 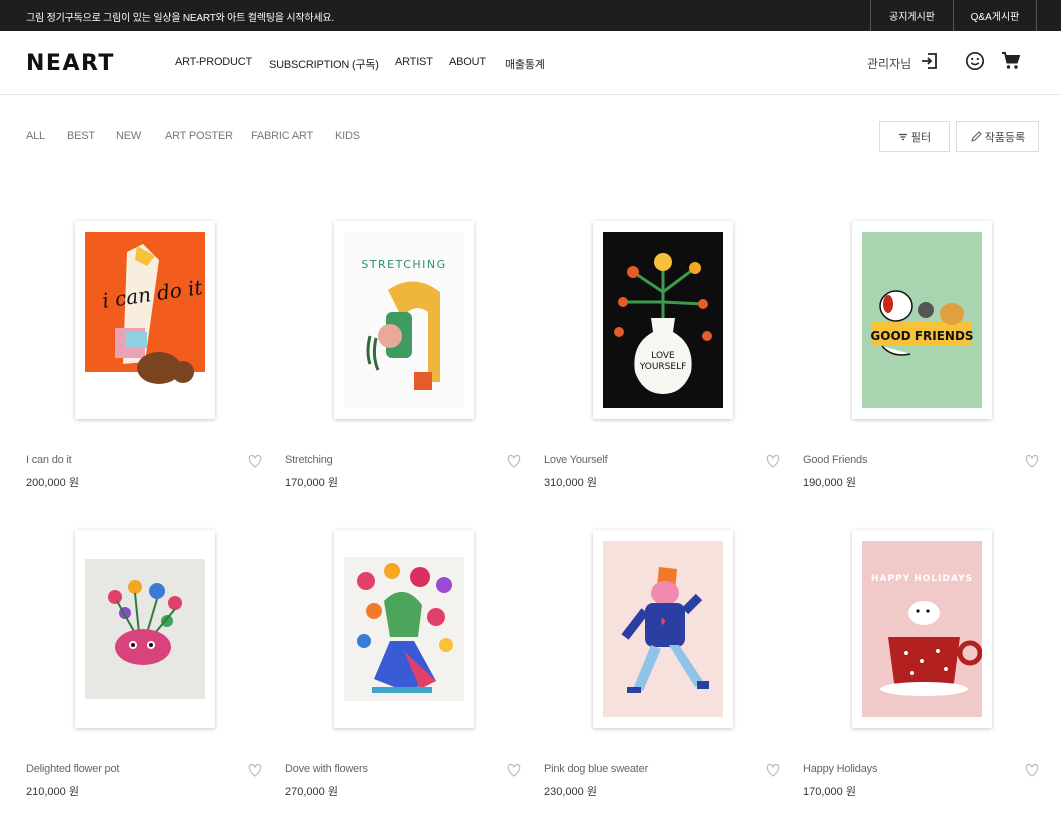 What do you see at coordinates (467, 62) in the screenshot?
I see `nav-about: ABOUT` at bounding box center [467, 62].